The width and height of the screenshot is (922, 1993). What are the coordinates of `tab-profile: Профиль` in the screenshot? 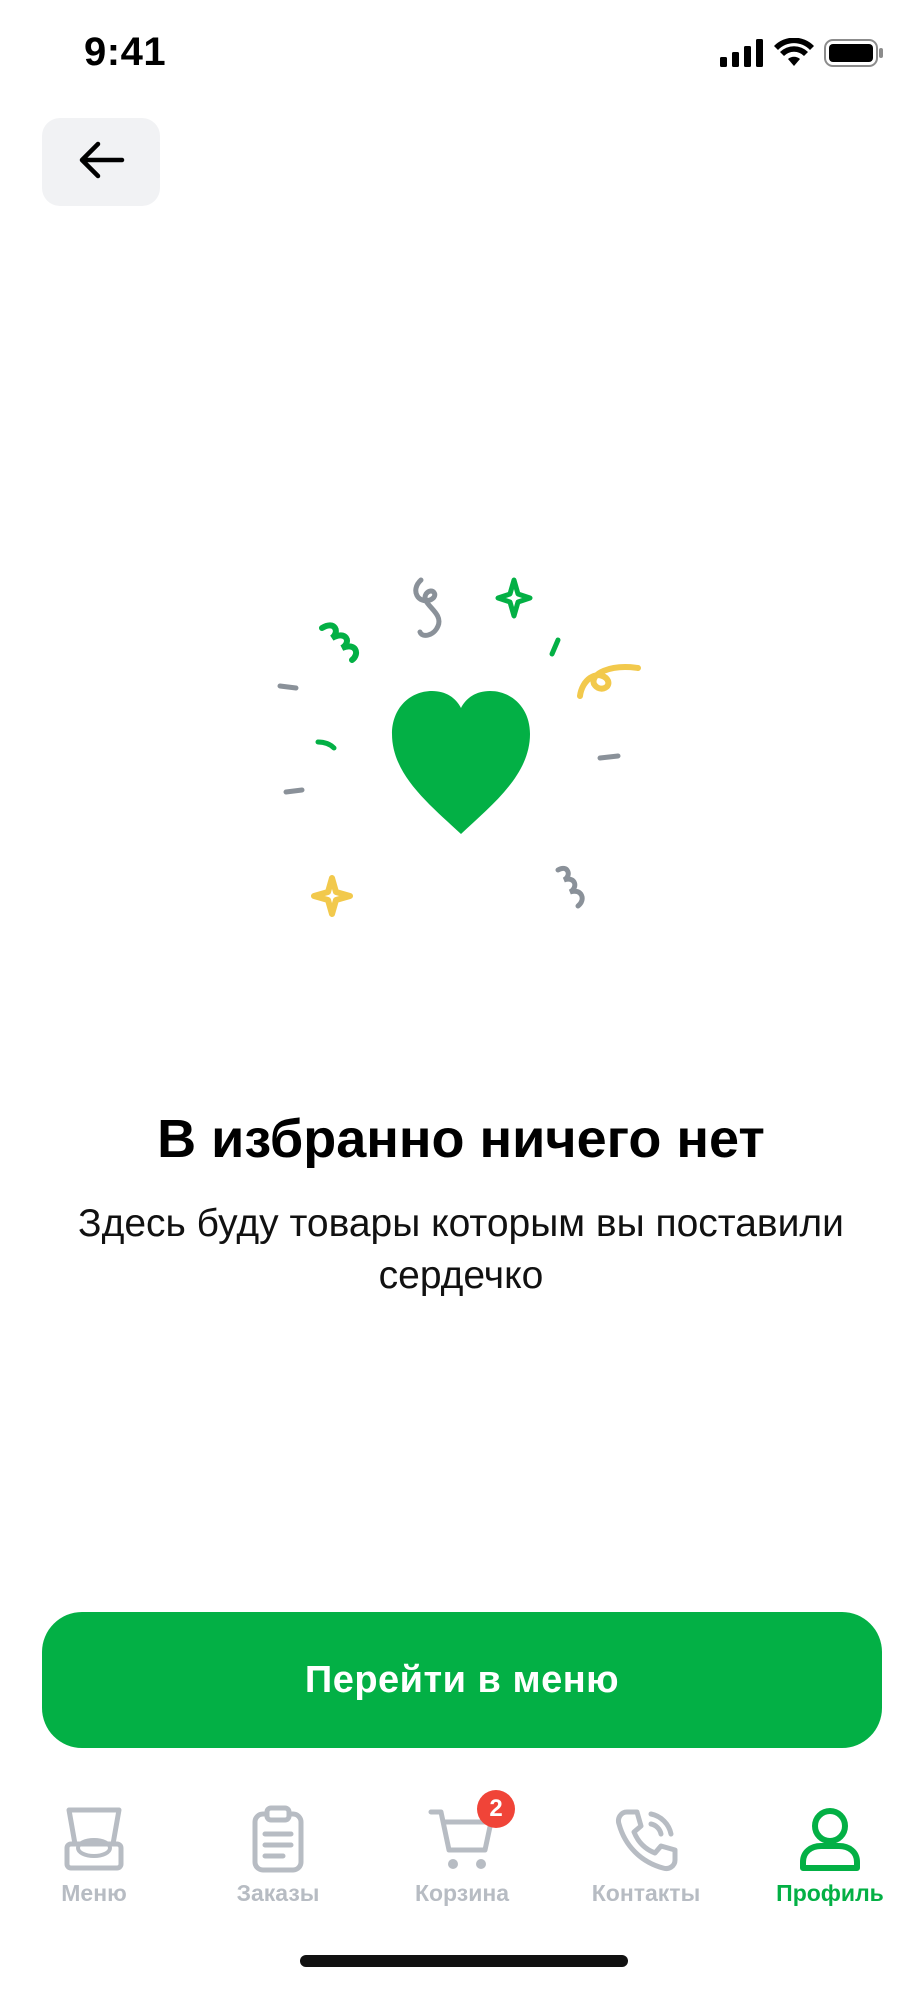 It's located at (830, 1855).